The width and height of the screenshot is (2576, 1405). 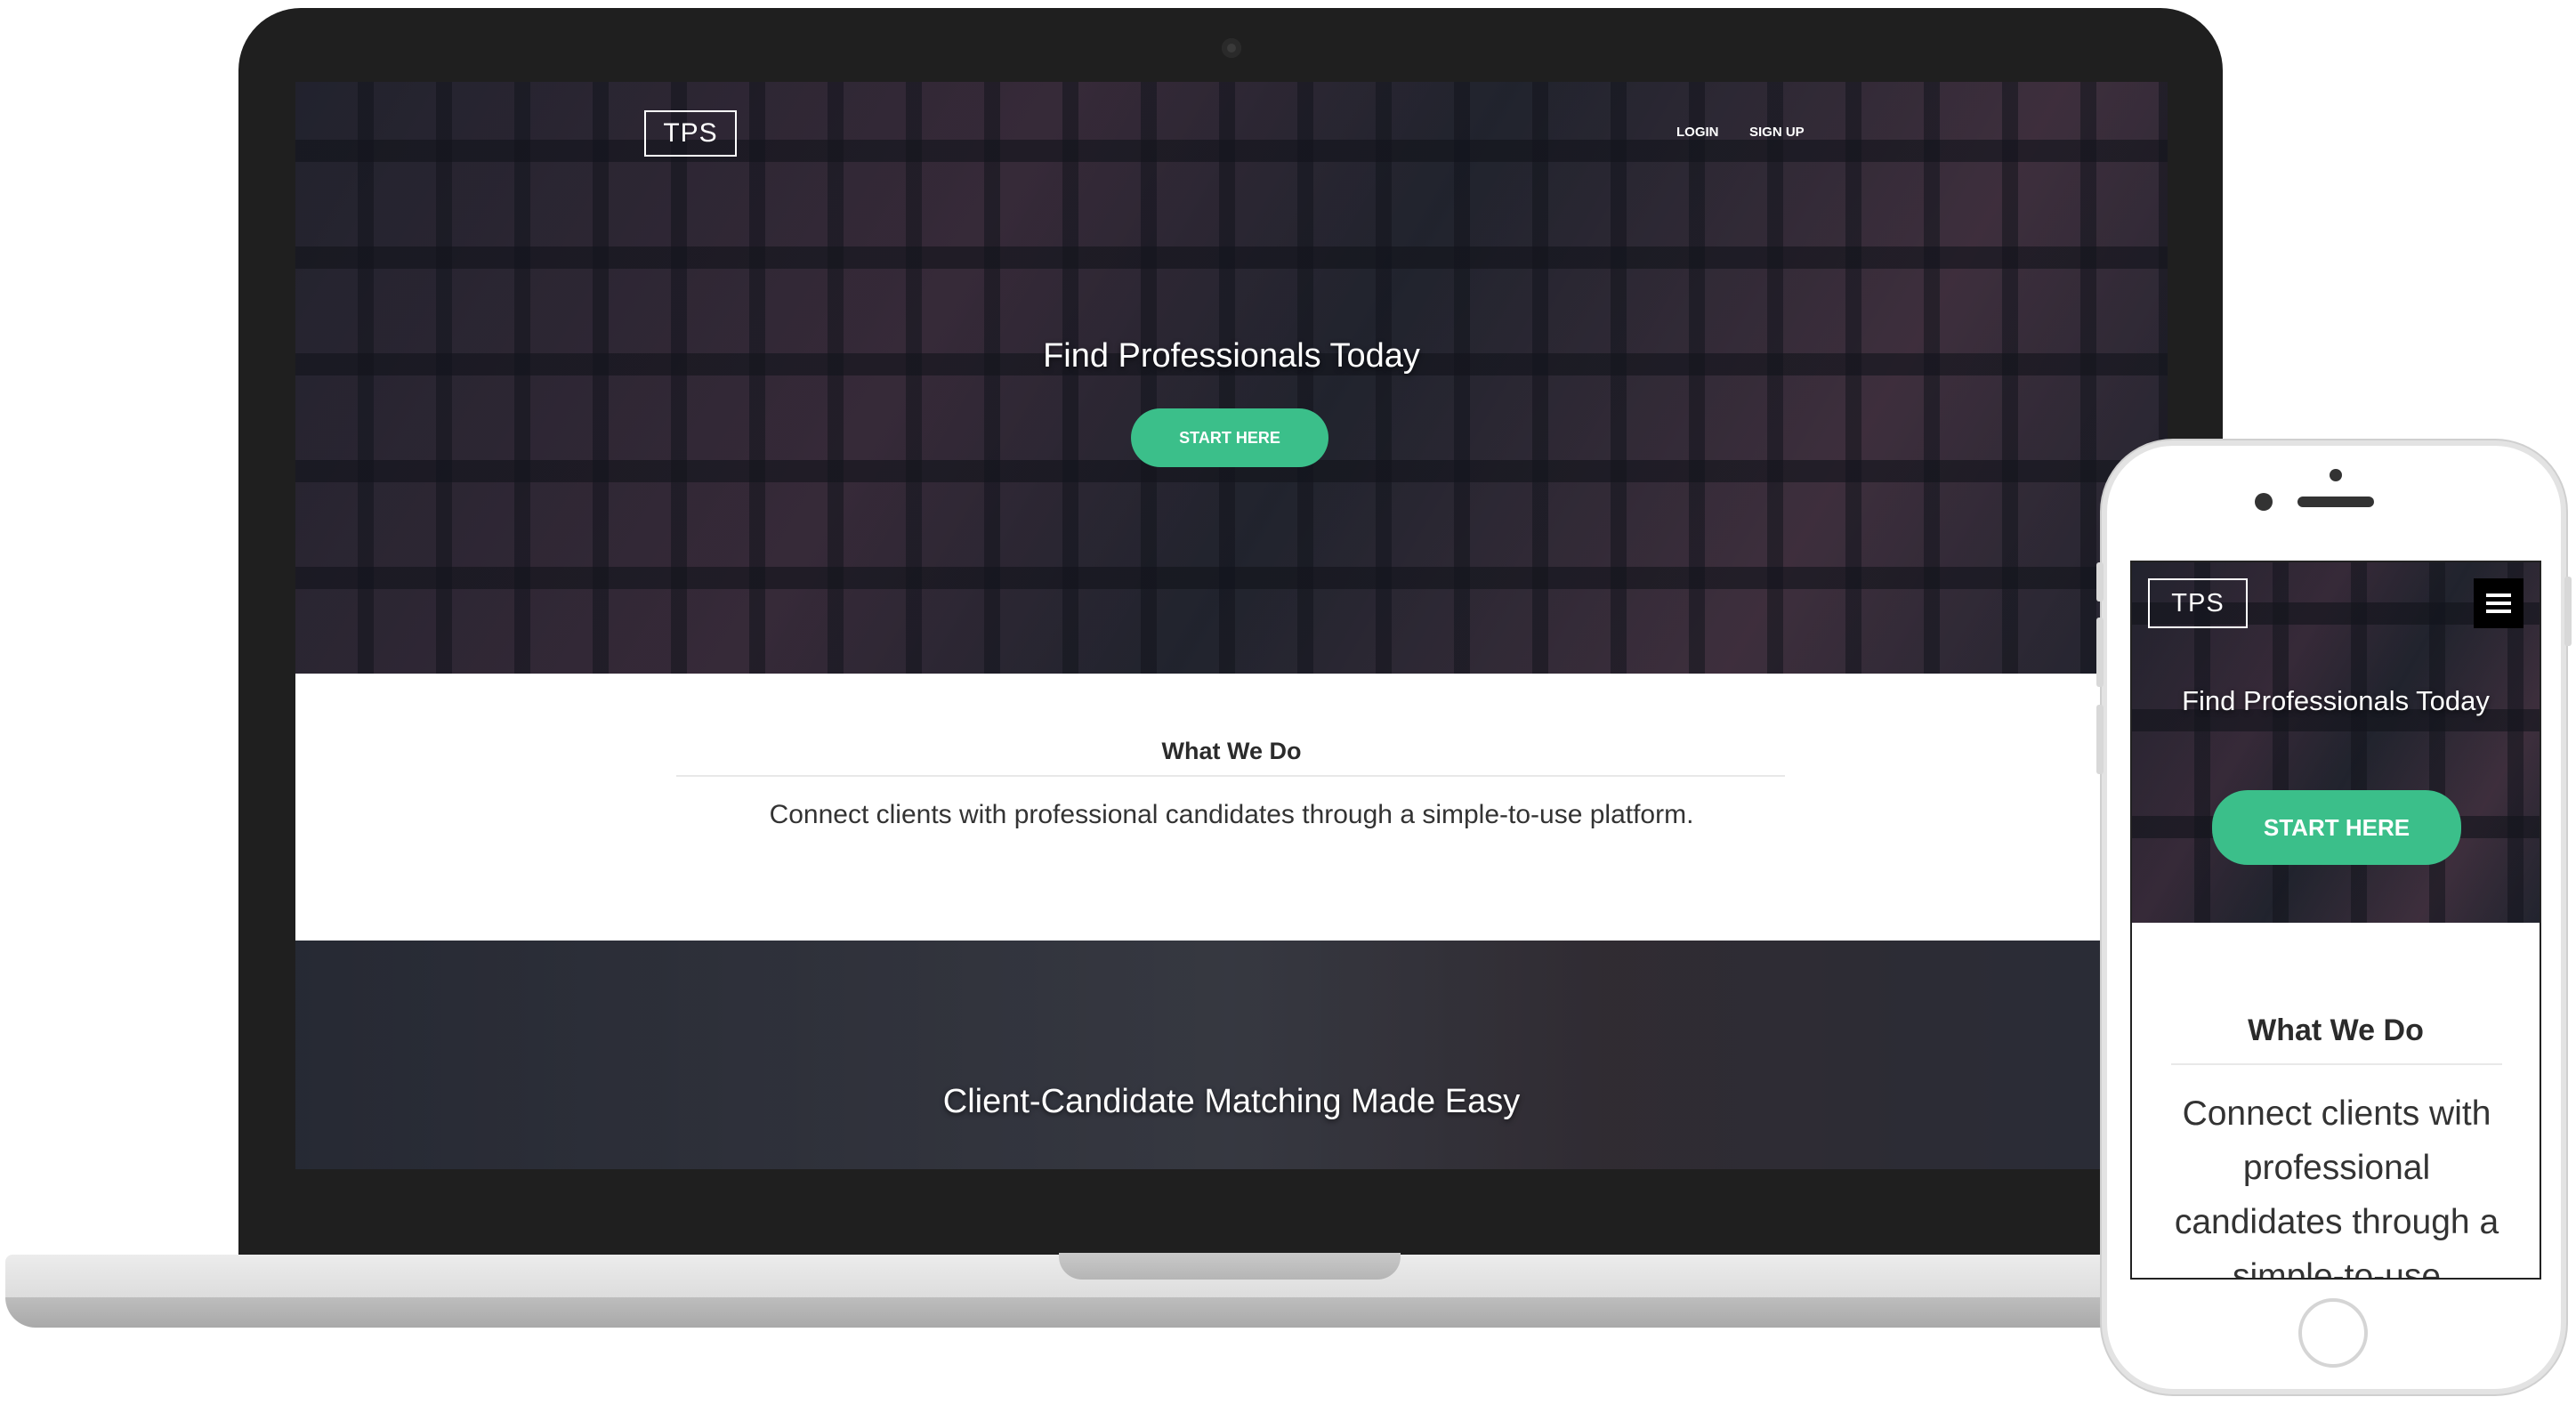 What do you see at coordinates (1777, 132) in the screenshot?
I see `signup-link: SIGN UP` at bounding box center [1777, 132].